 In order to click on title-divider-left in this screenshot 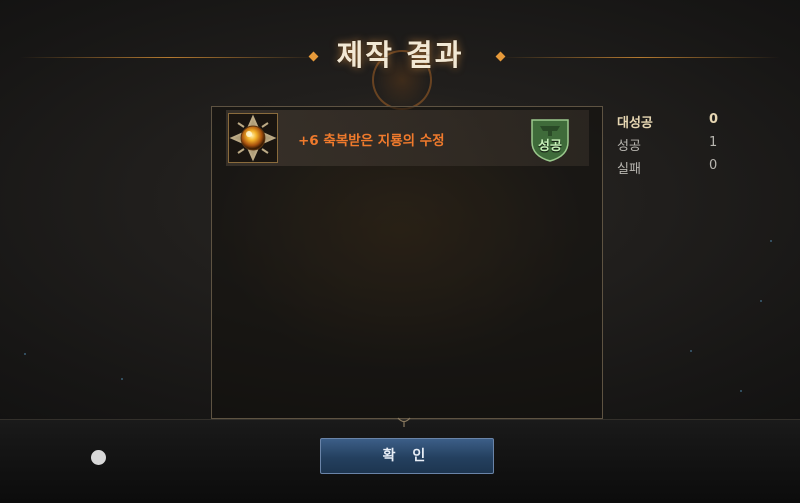, I will do `click(170, 57)`.